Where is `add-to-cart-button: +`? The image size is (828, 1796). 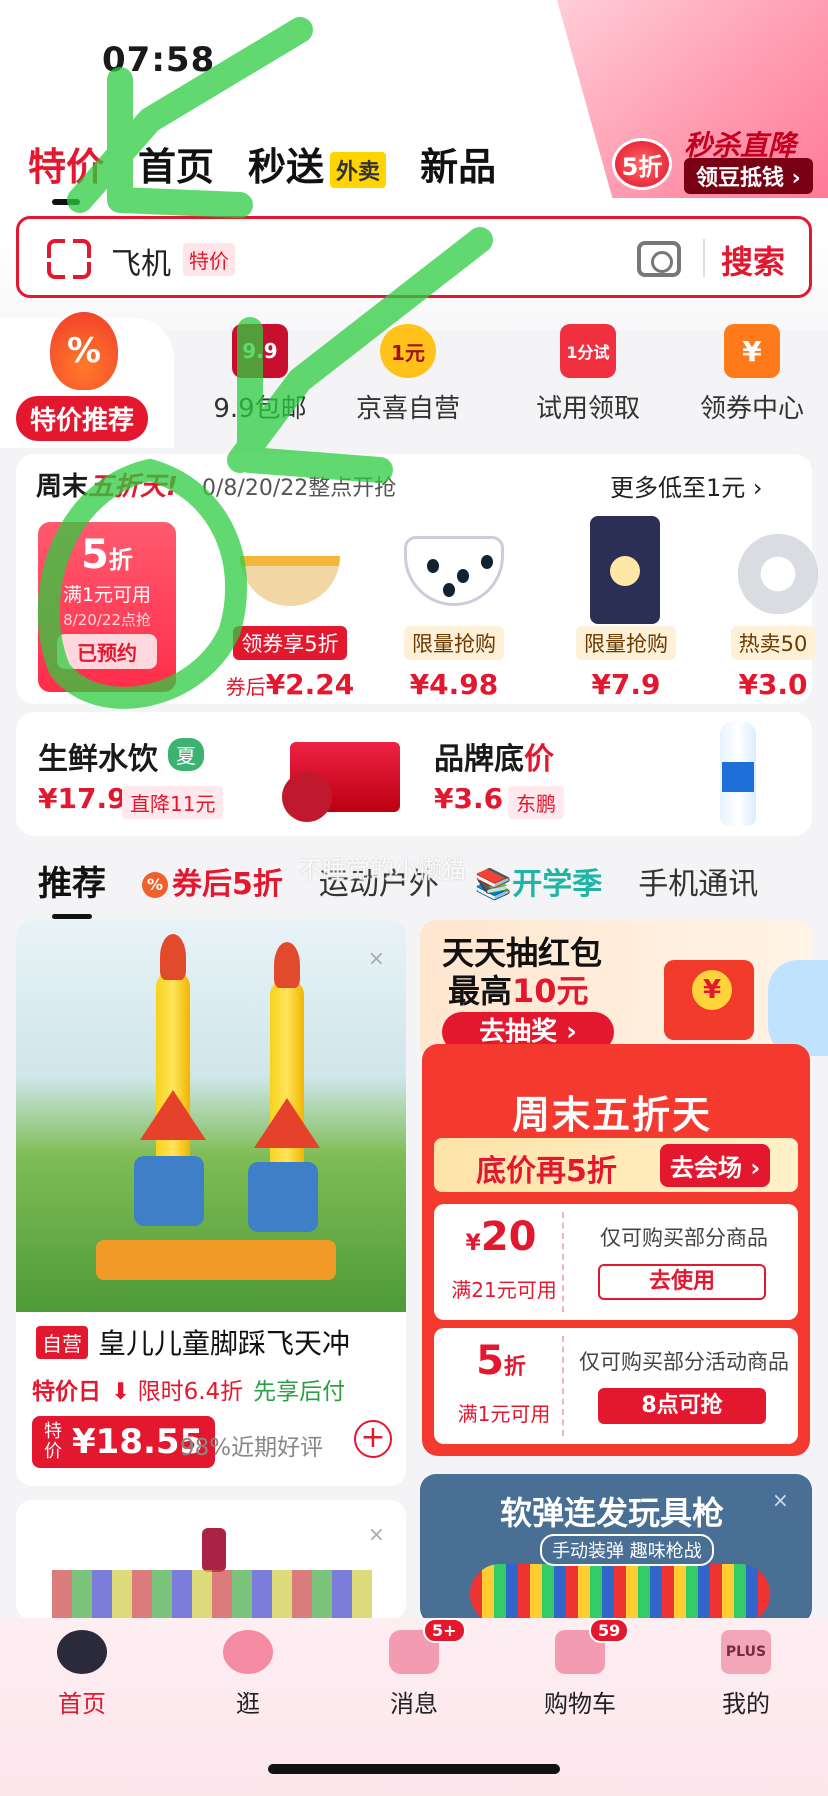
add-to-cart-button: + is located at coordinates (373, 1439).